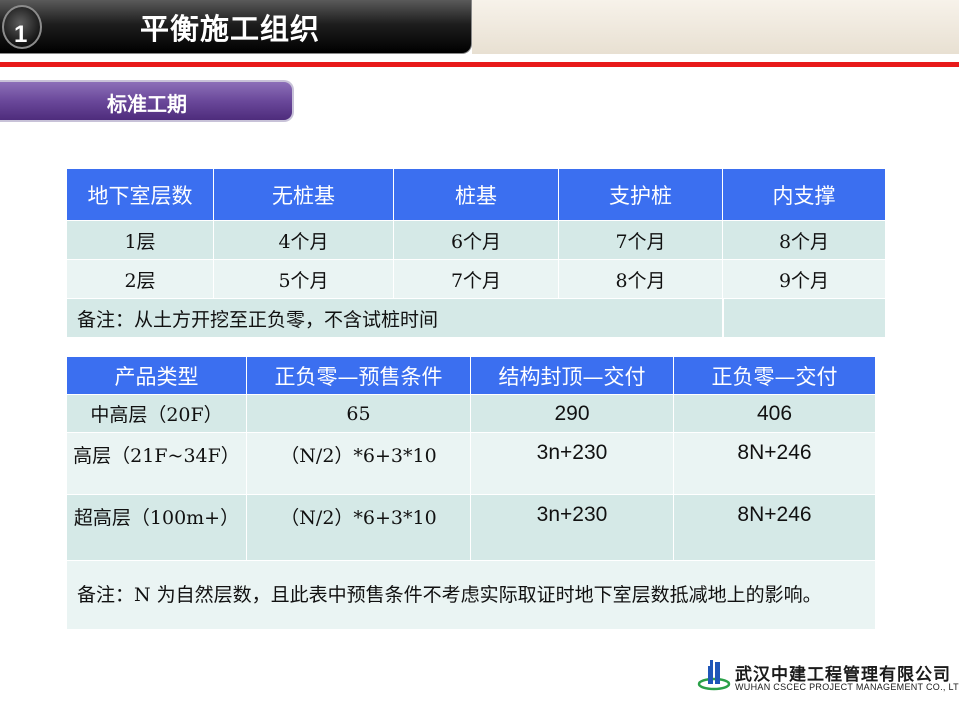  Describe the element at coordinates (230, 29) in the screenshot. I see `page-title: 平衡施工组织` at that location.